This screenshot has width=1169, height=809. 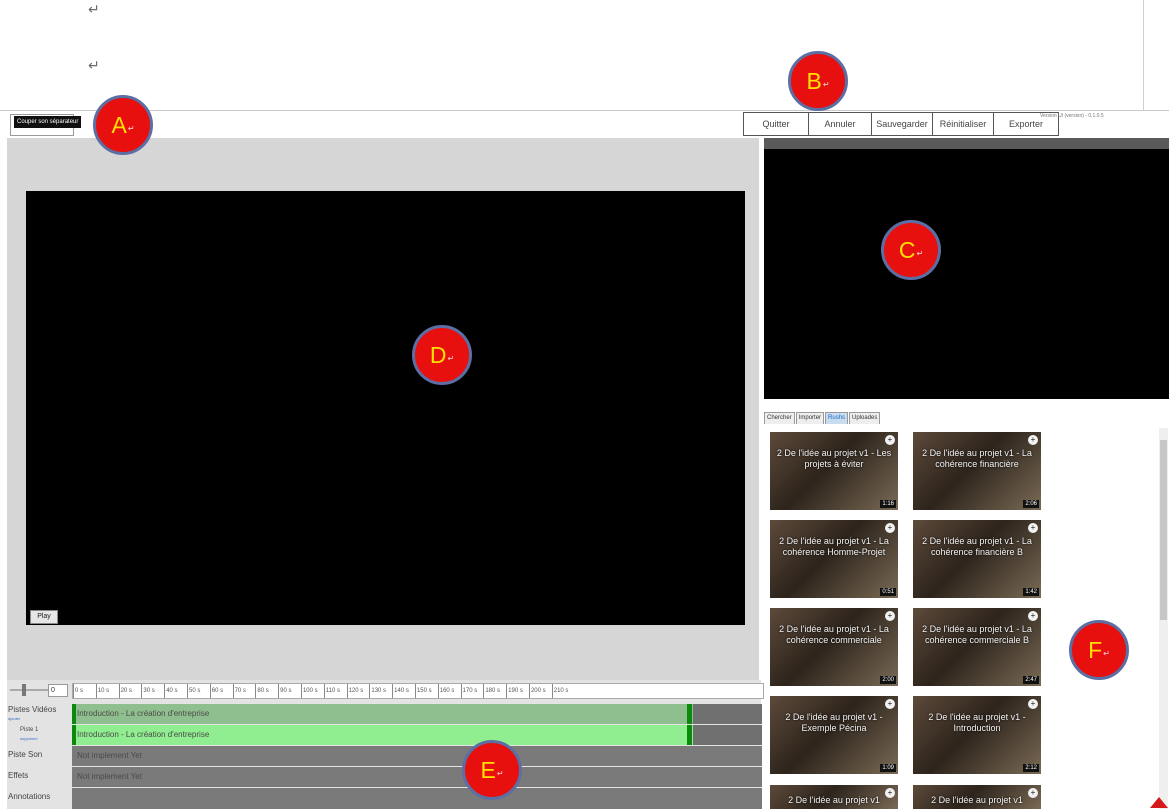 What do you see at coordinates (438, 354) in the screenshot?
I see `marker-letter: D` at bounding box center [438, 354].